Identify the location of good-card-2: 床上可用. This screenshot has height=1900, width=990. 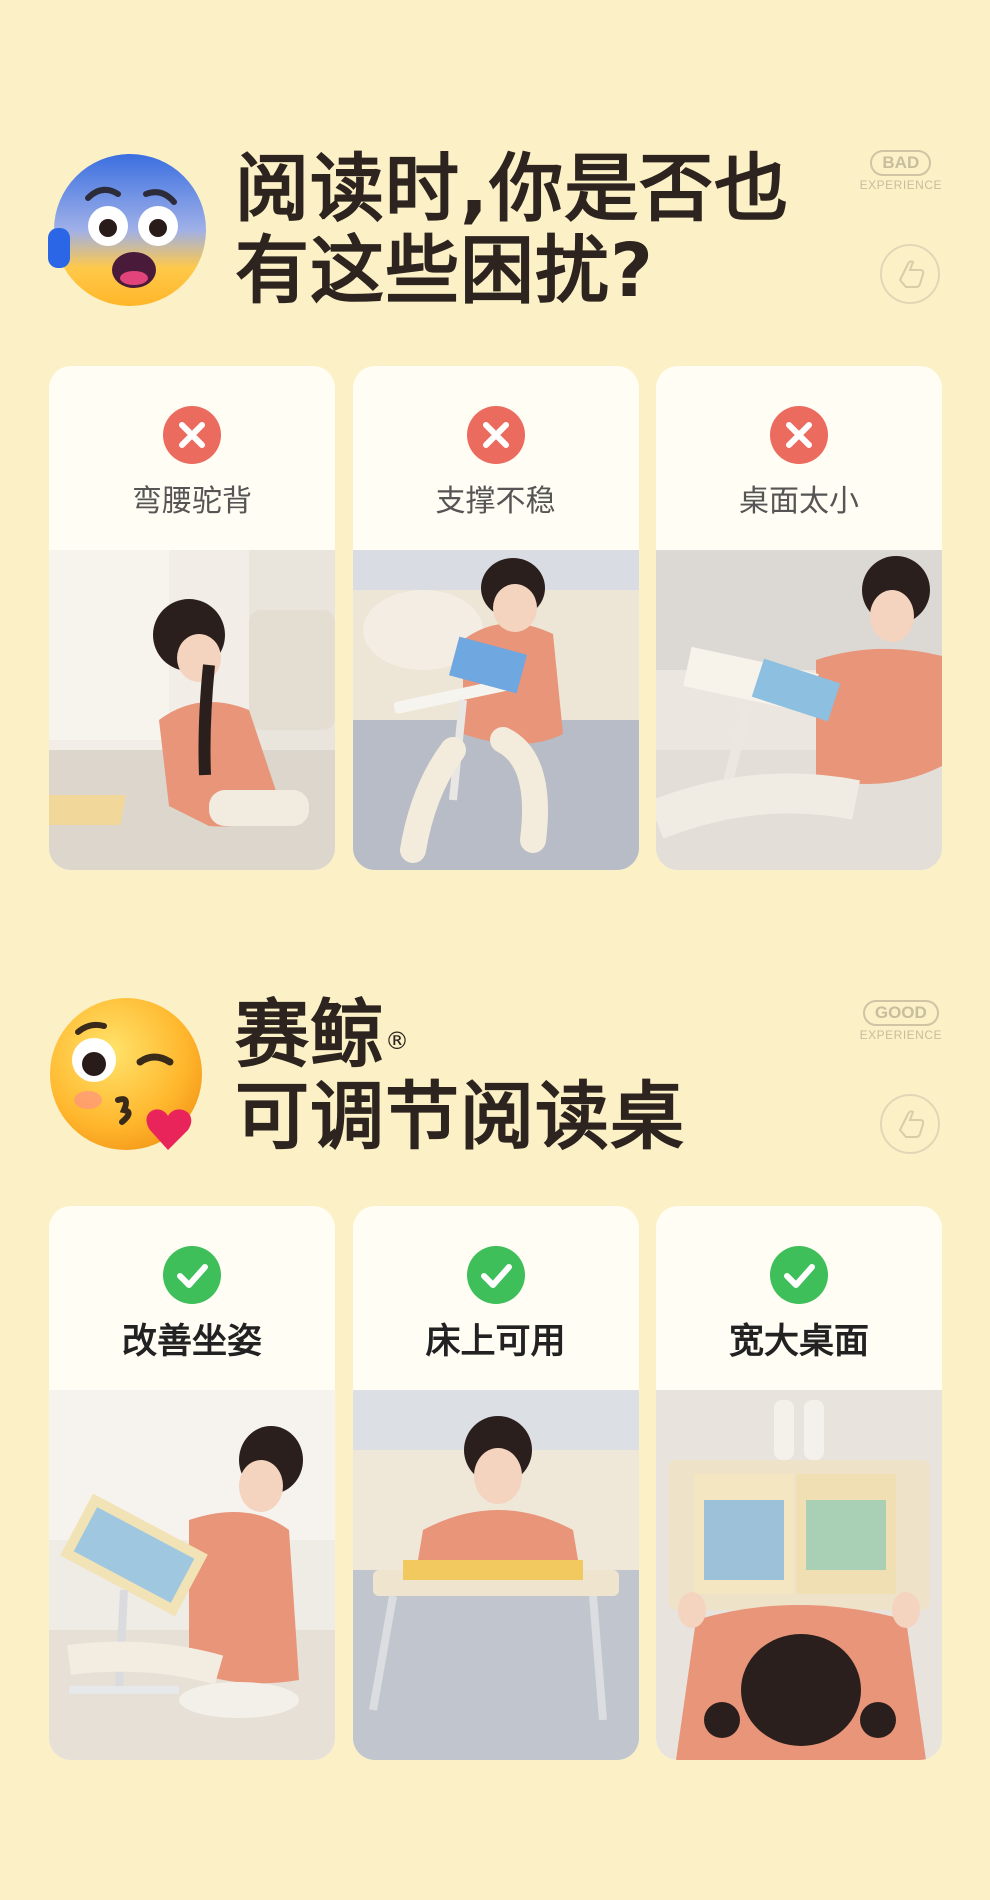
(495, 1483).